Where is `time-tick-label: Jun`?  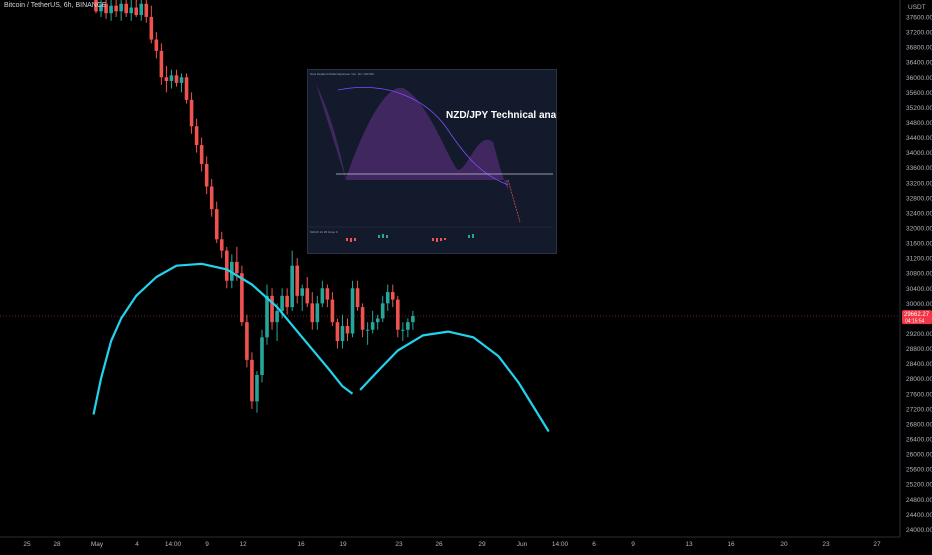 time-tick-label: Jun is located at coordinates (522, 544).